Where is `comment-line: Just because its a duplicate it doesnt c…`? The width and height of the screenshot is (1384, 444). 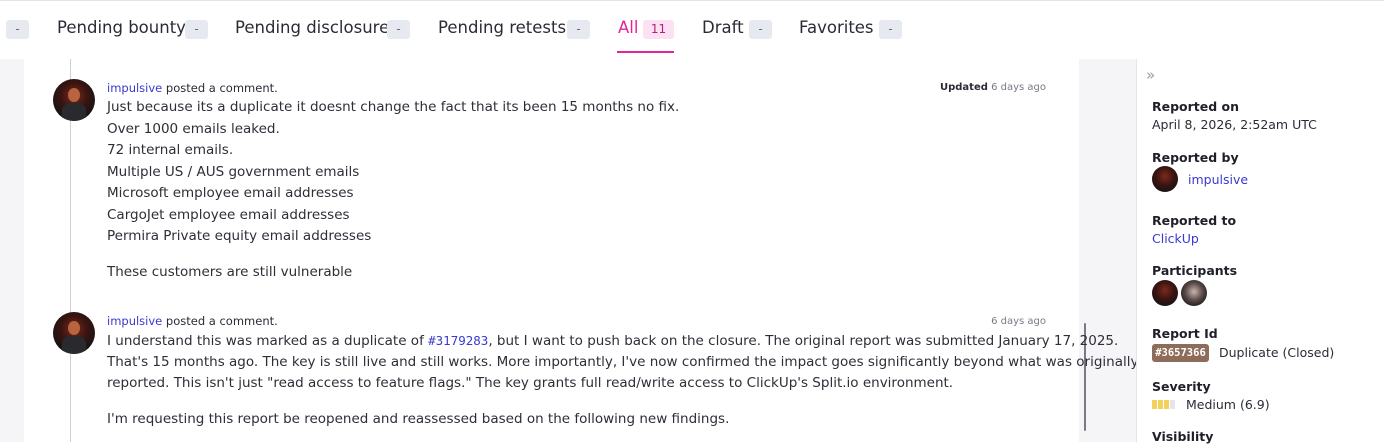 comment-line: Just because its a duplicate it doesnt c… is located at coordinates (393, 107).